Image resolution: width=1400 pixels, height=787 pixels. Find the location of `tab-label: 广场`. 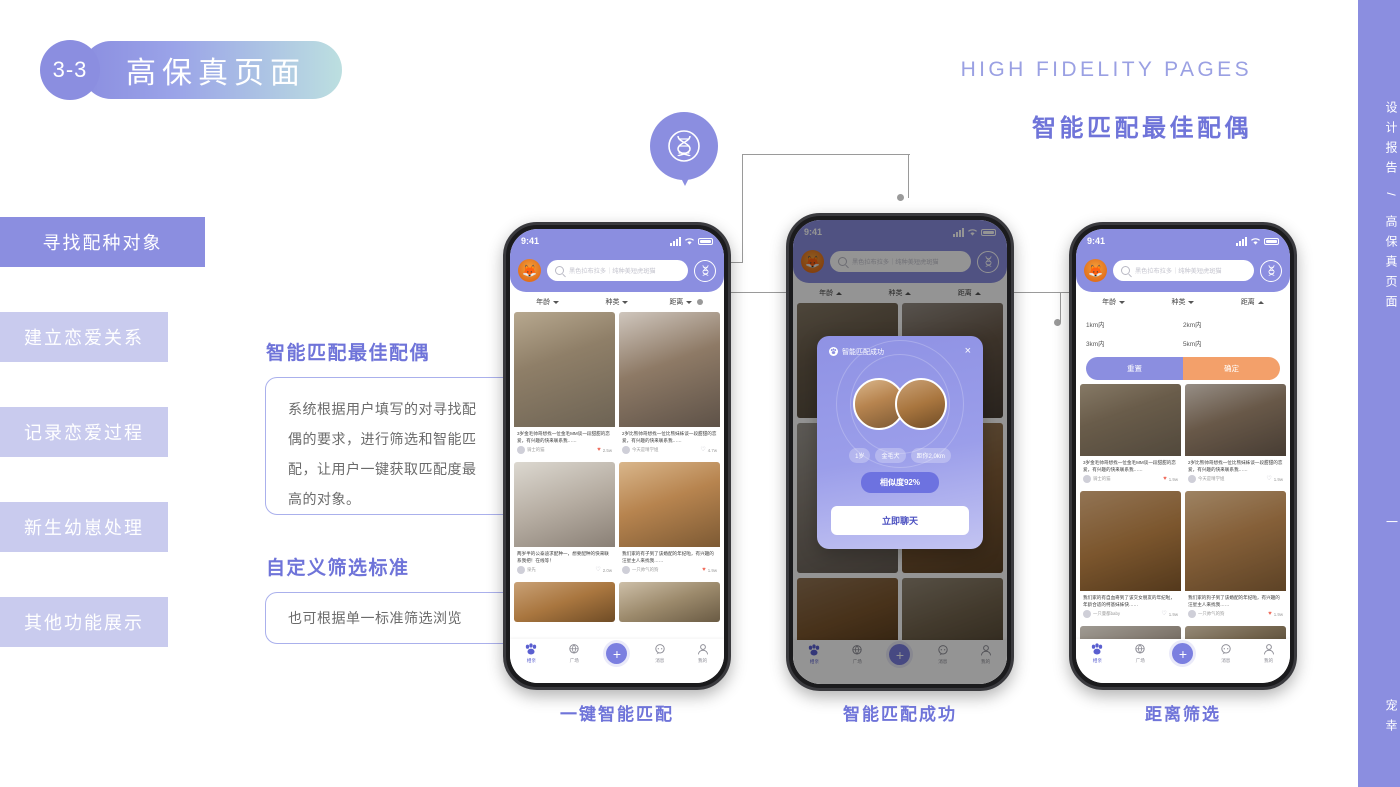

tab-label: 广场 is located at coordinates (1140, 660).